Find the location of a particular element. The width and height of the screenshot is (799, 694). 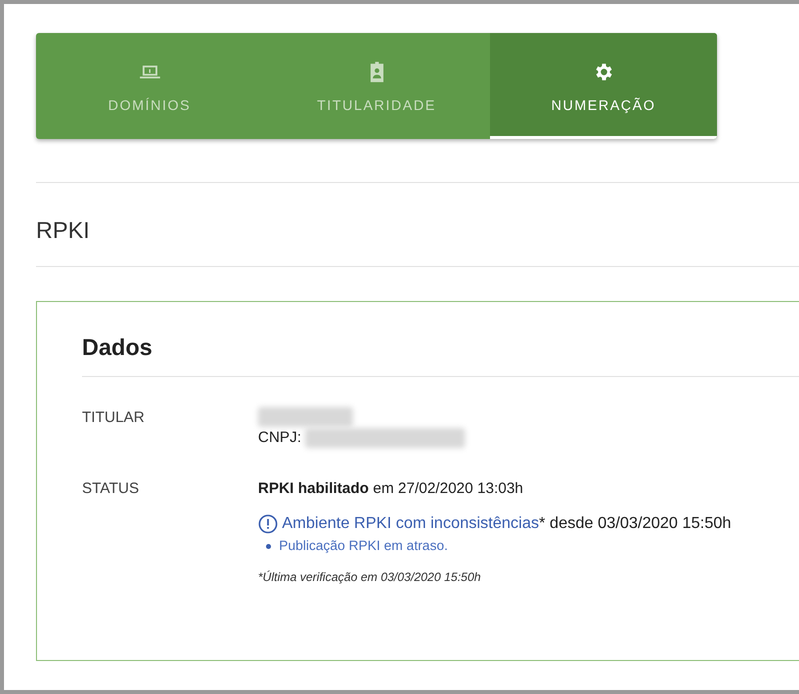

alert-text: Ambiente RPKI com inconsistências* desde 03/03/2020 15:50h is located at coordinates (507, 524).